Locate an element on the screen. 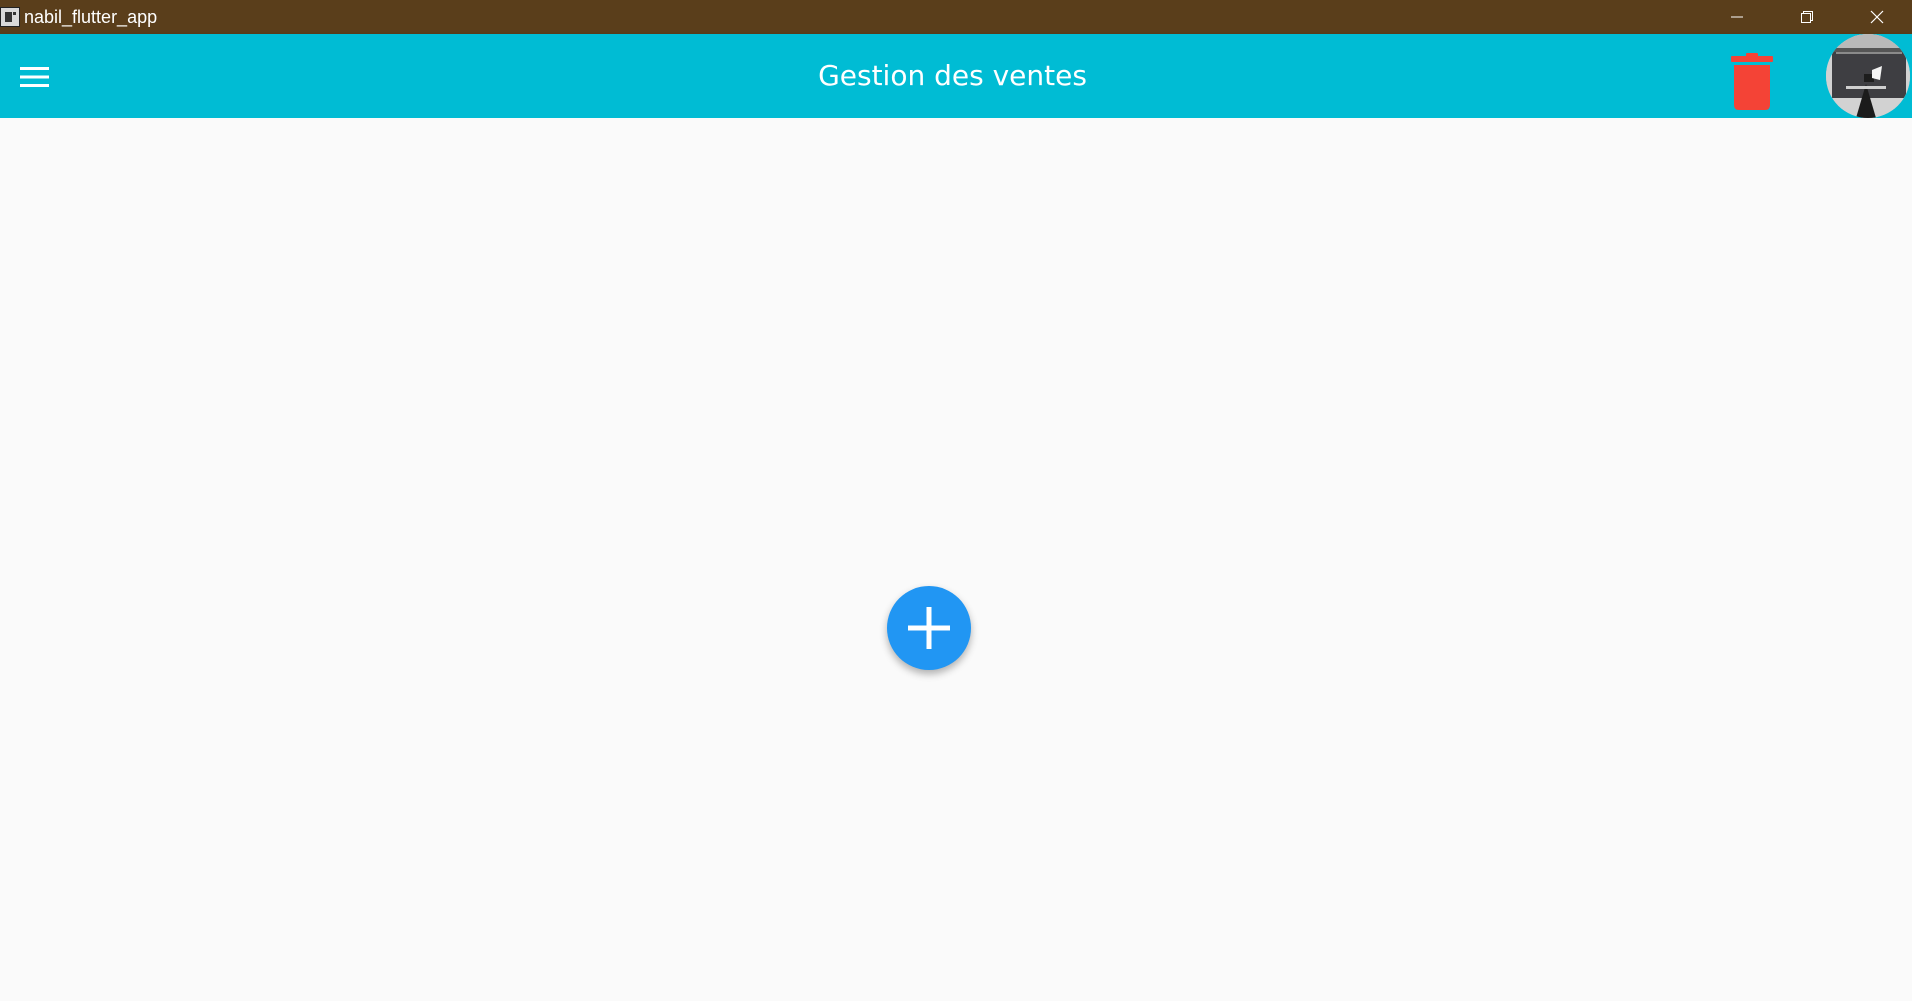 The image size is (1912, 1001). window-titlebar: nabil_flutter_app is located at coordinates (956, 17).